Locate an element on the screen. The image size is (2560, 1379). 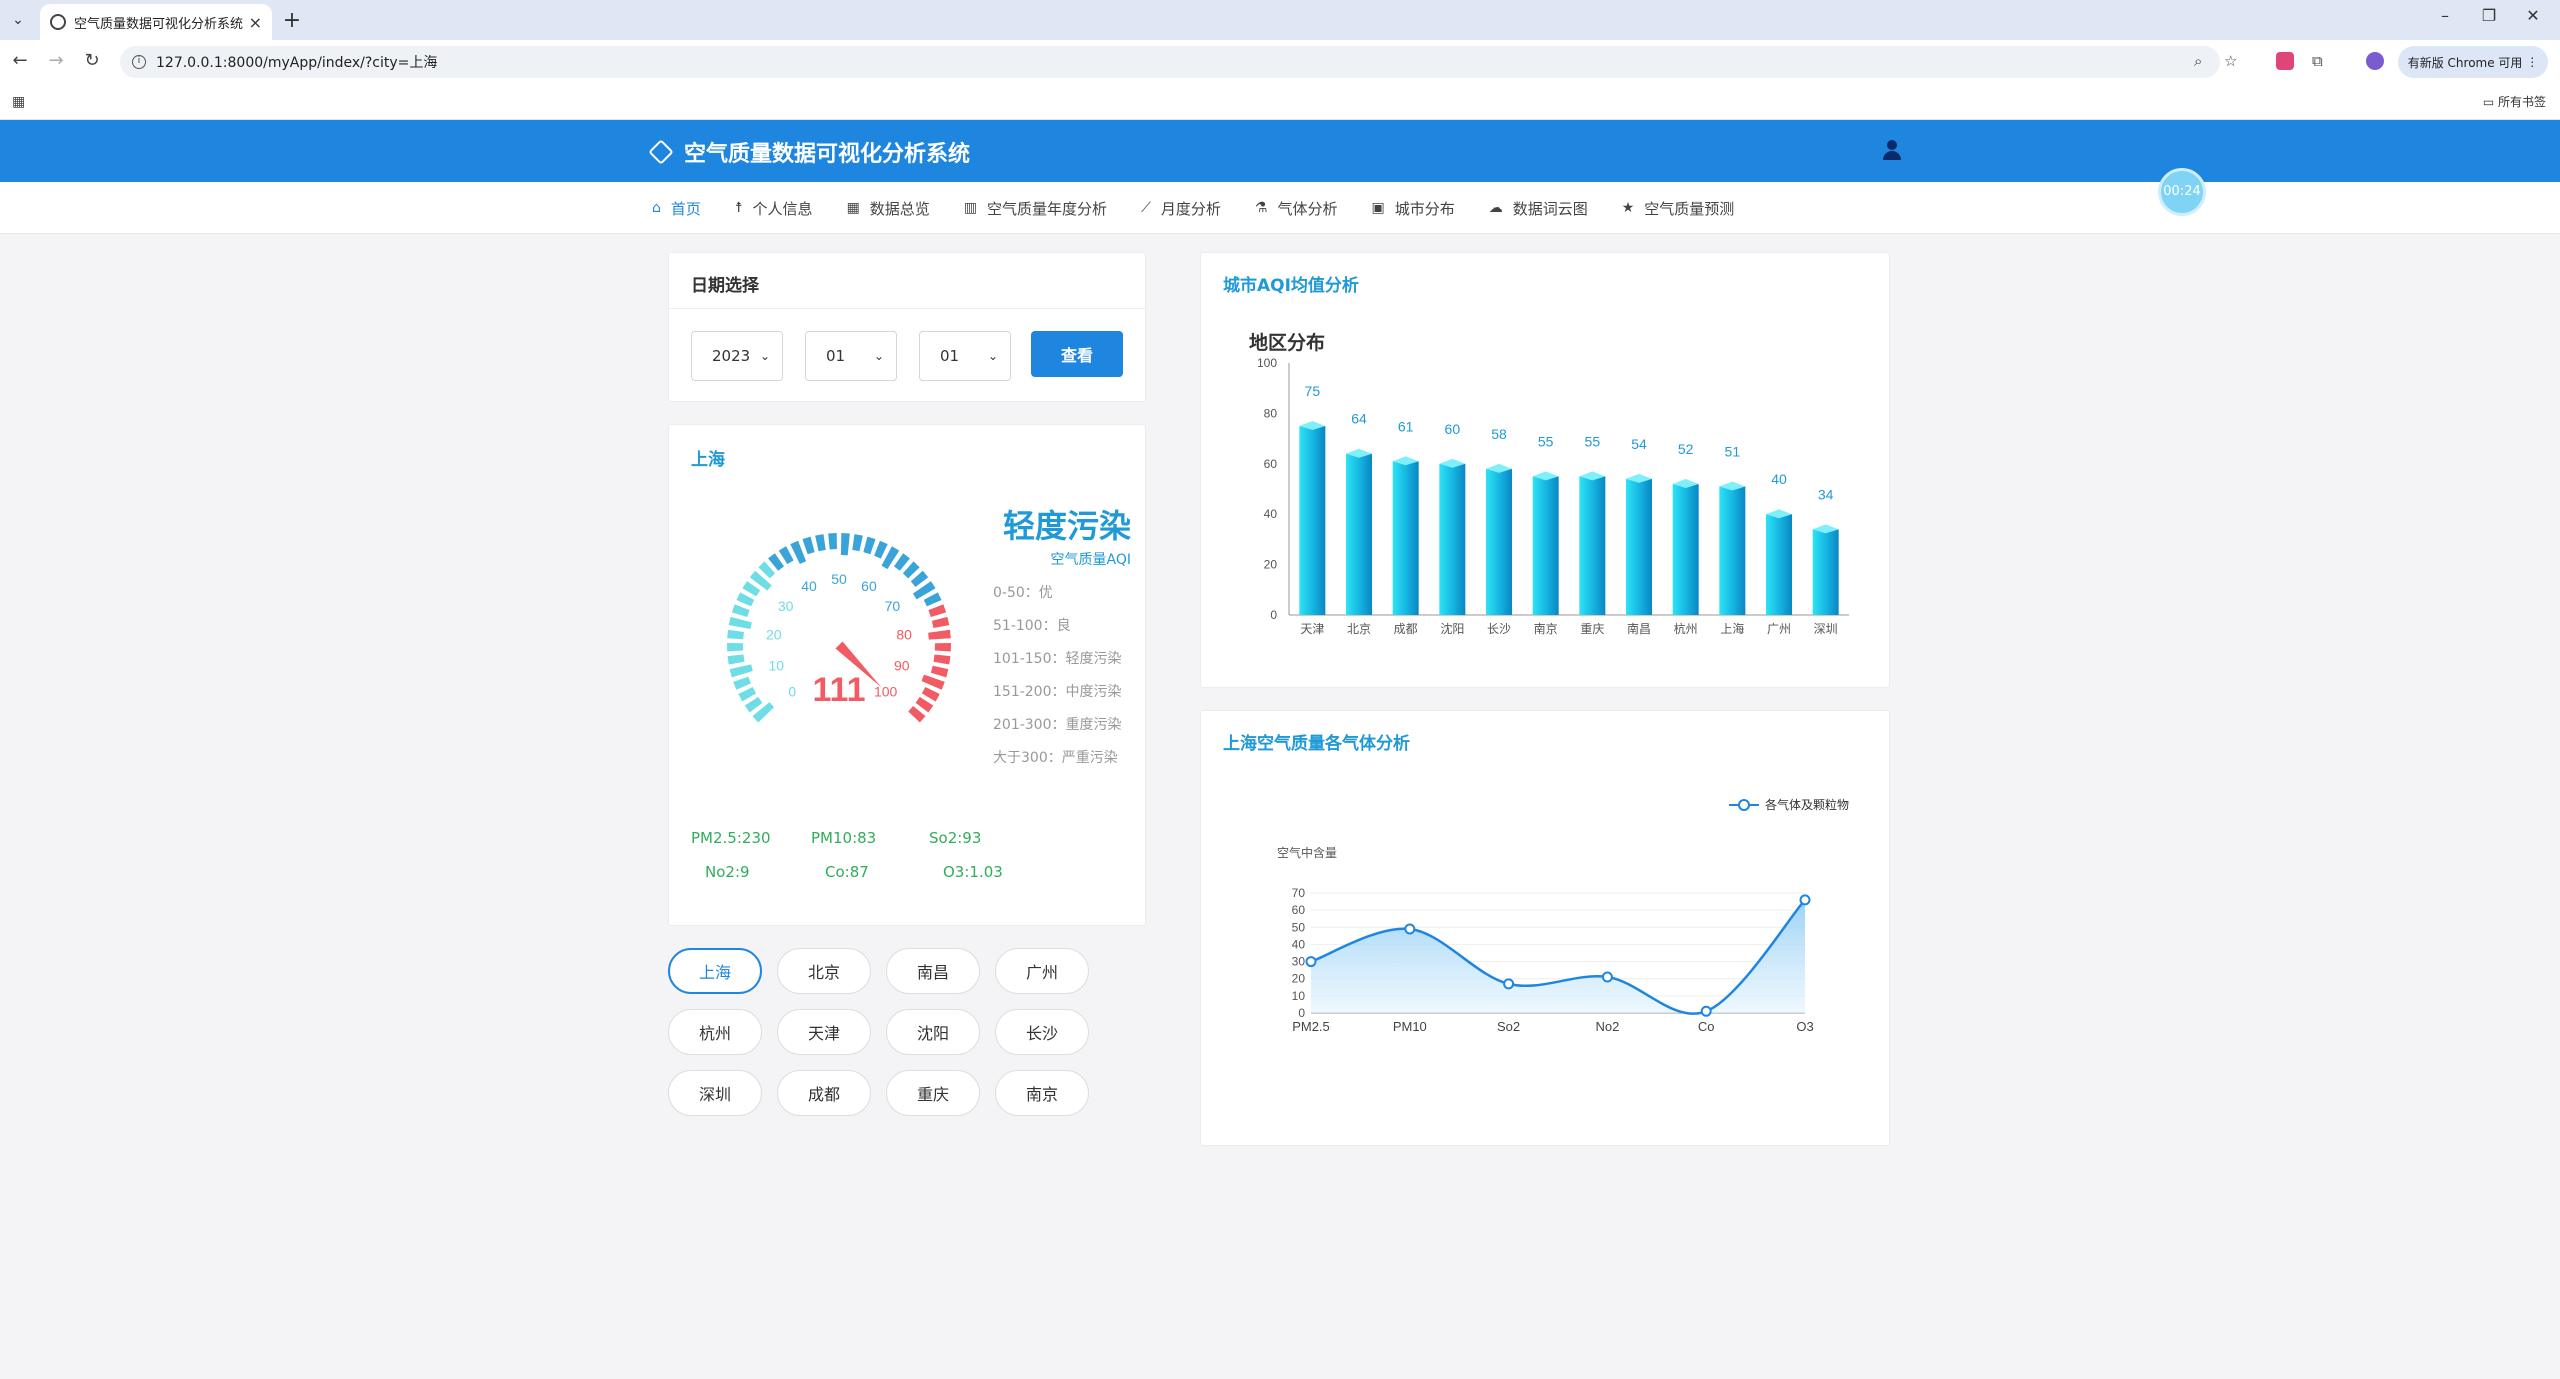
profile-avatar is located at coordinates (2375, 61).